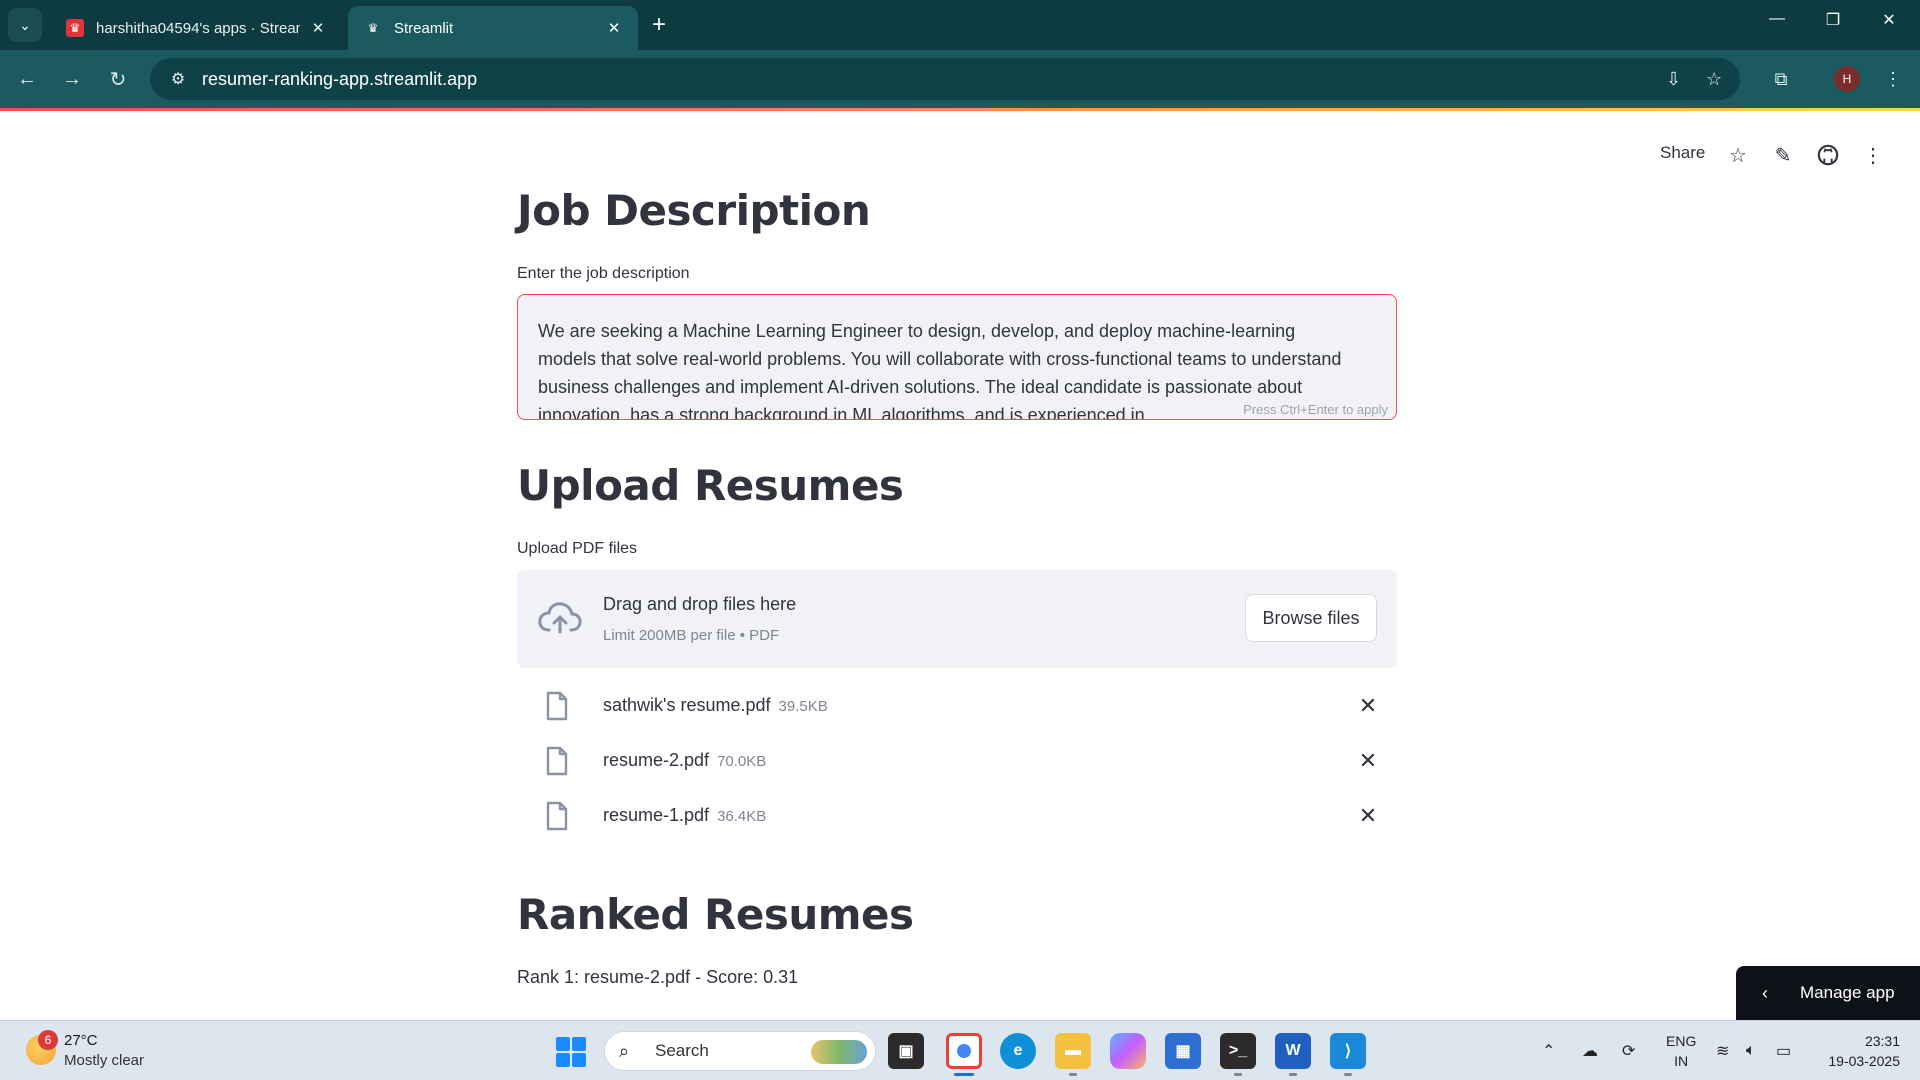 This screenshot has width=1920, height=1080. Describe the element at coordinates (656, 815) in the screenshot. I see `file-name-text: resume-1.pdf` at that location.